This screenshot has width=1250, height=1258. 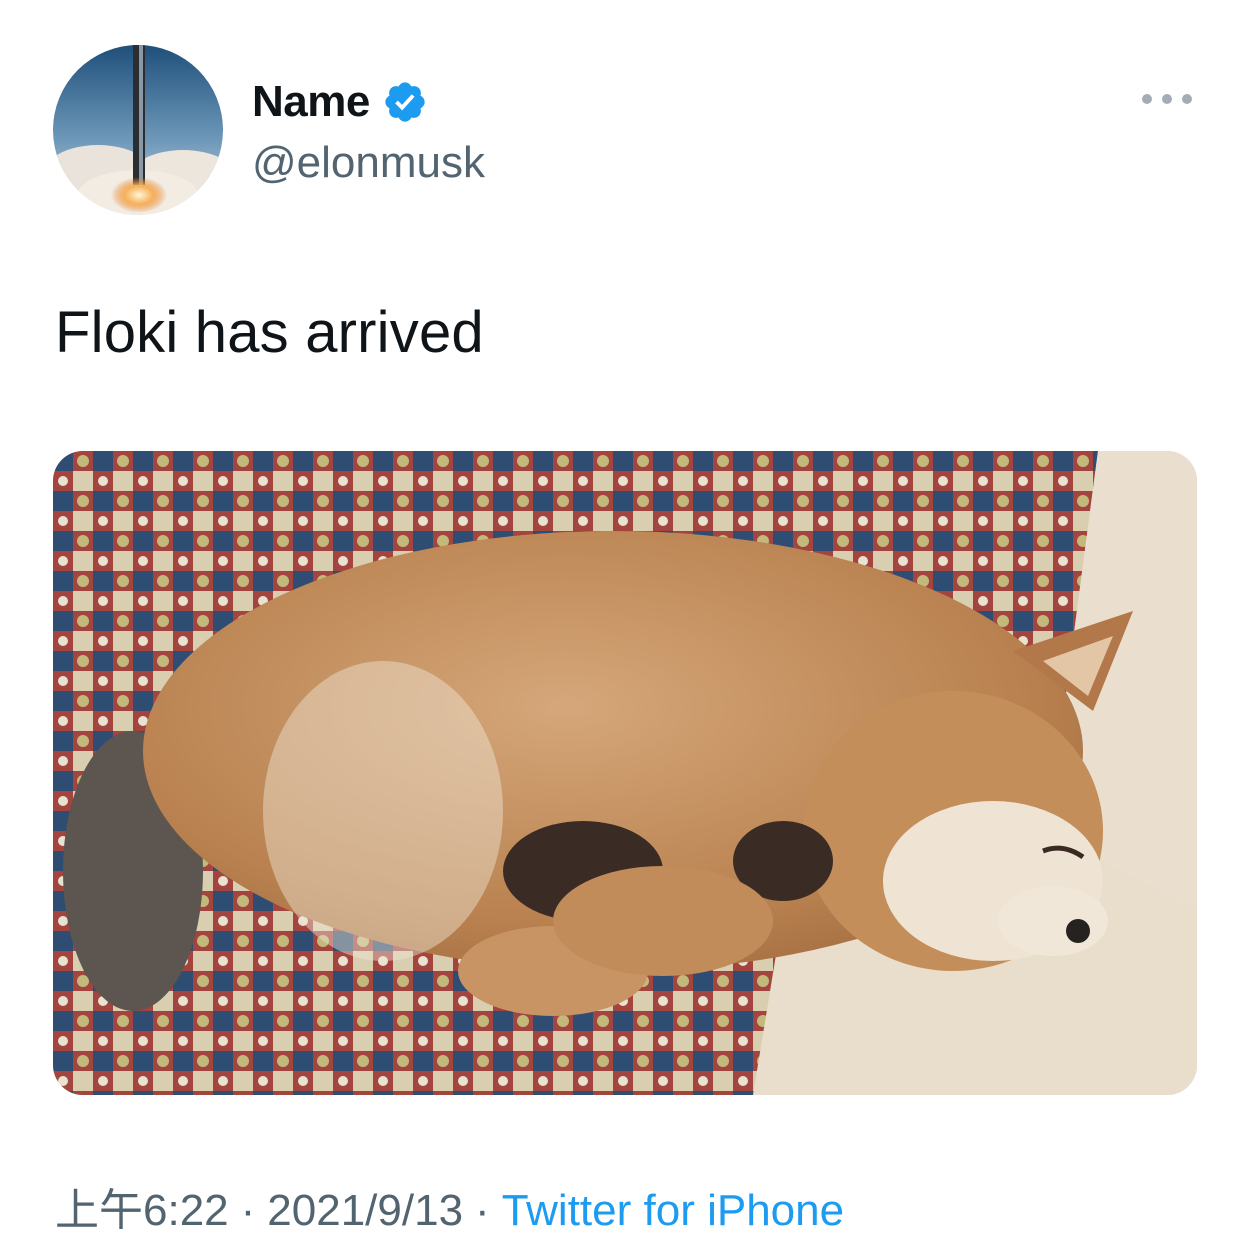 I want to click on more-options-icon, so click(x=1167, y=99).